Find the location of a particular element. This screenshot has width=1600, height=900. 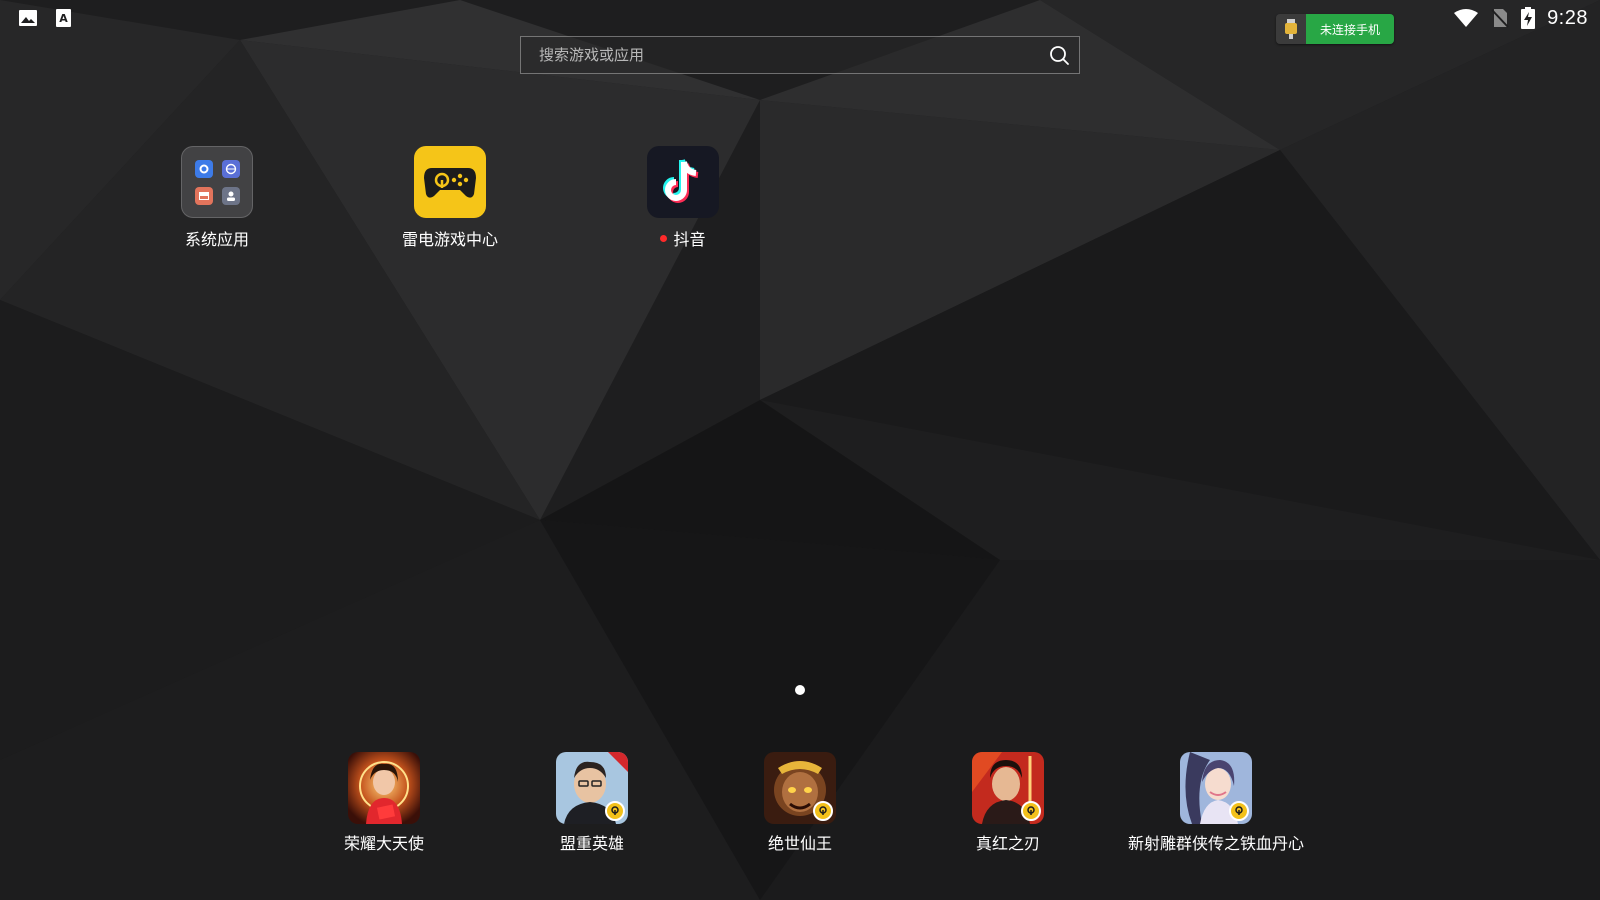

search-bar is located at coordinates (800, 55).